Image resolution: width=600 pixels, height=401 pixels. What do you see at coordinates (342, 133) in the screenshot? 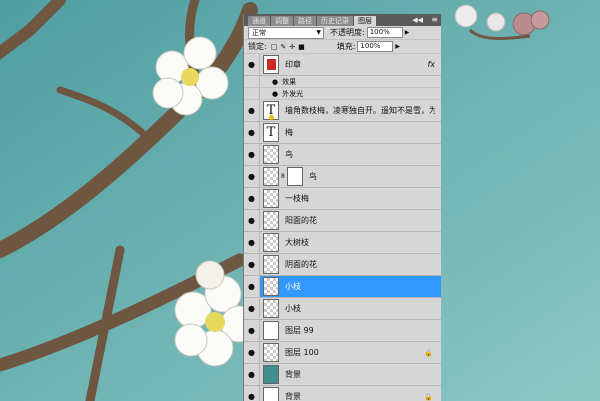
I see `layer-row: ● T 梅` at bounding box center [342, 133].